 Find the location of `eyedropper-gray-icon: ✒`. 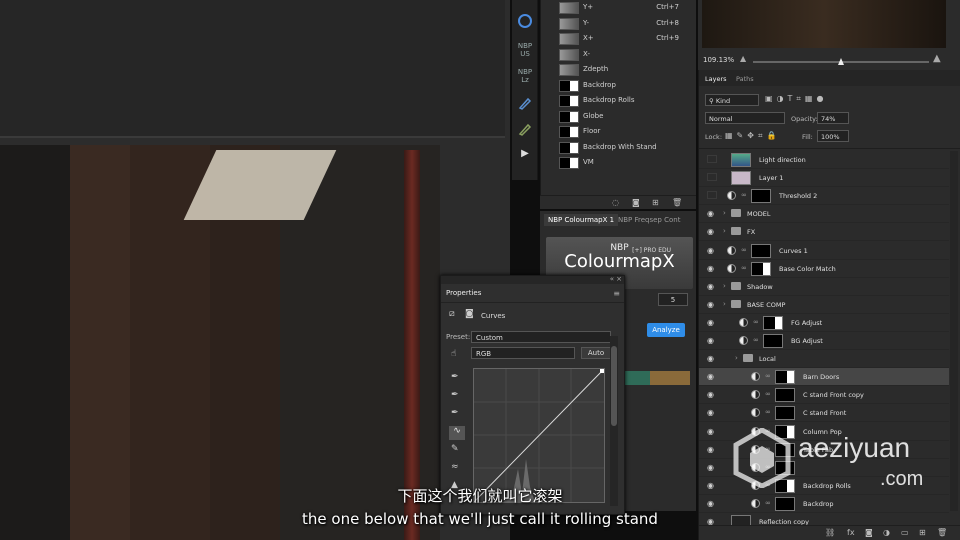

eyedropper-gray-icon: ✒ is located at coordinates (455, 395).